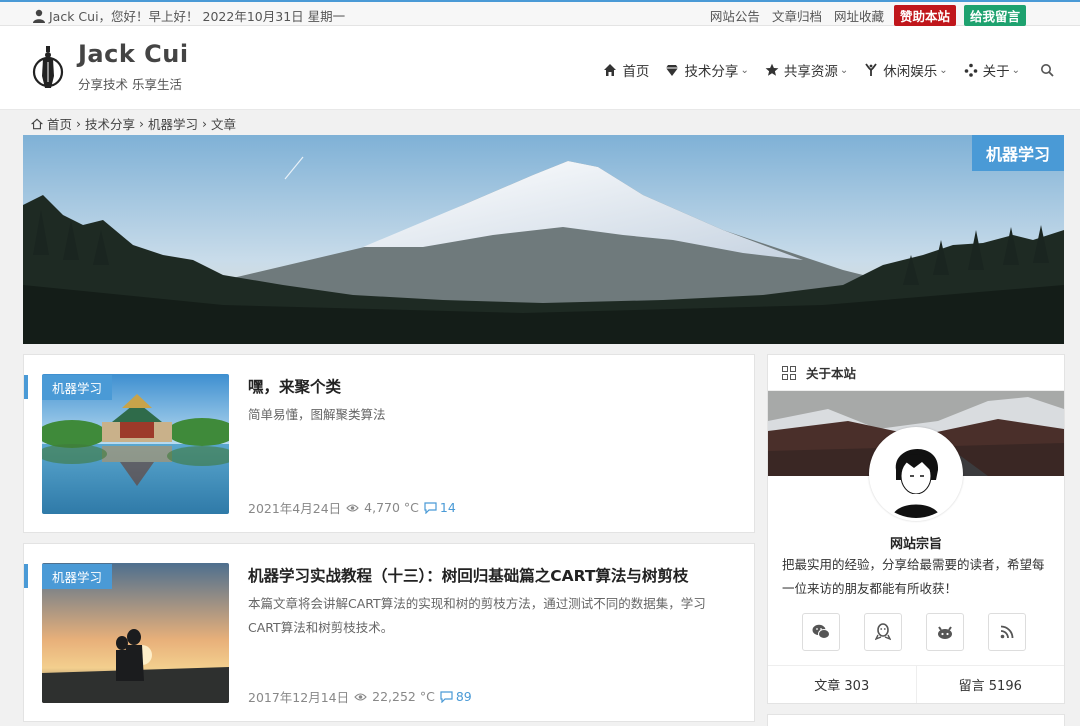 This screenshot has height=726, width=1080. I want to click on search-icon, so click(1047, 70).